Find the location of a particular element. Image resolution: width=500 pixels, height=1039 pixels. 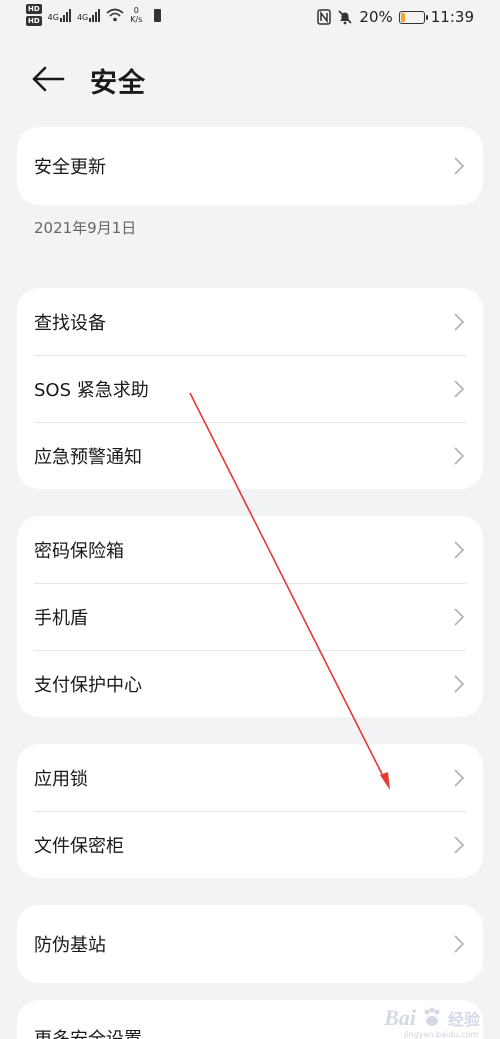

card-group-4: 防伪基站 is located at coordinates (250, 944).